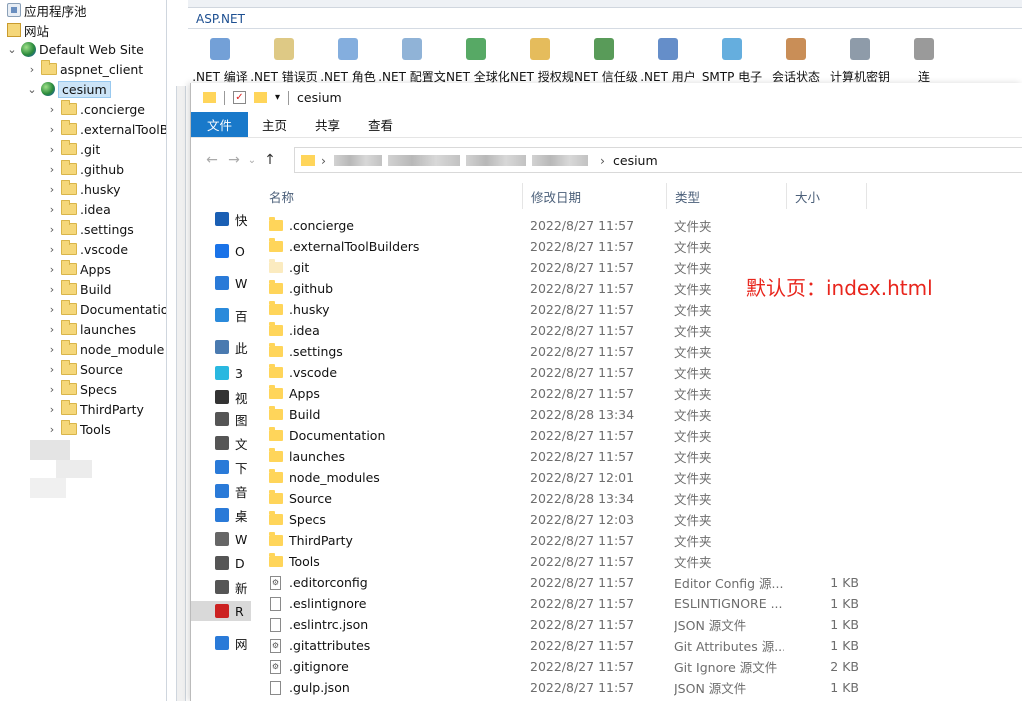 This screenshot has width=1022, height=701. I want to click on nav-item: 图, so click(231, 419).